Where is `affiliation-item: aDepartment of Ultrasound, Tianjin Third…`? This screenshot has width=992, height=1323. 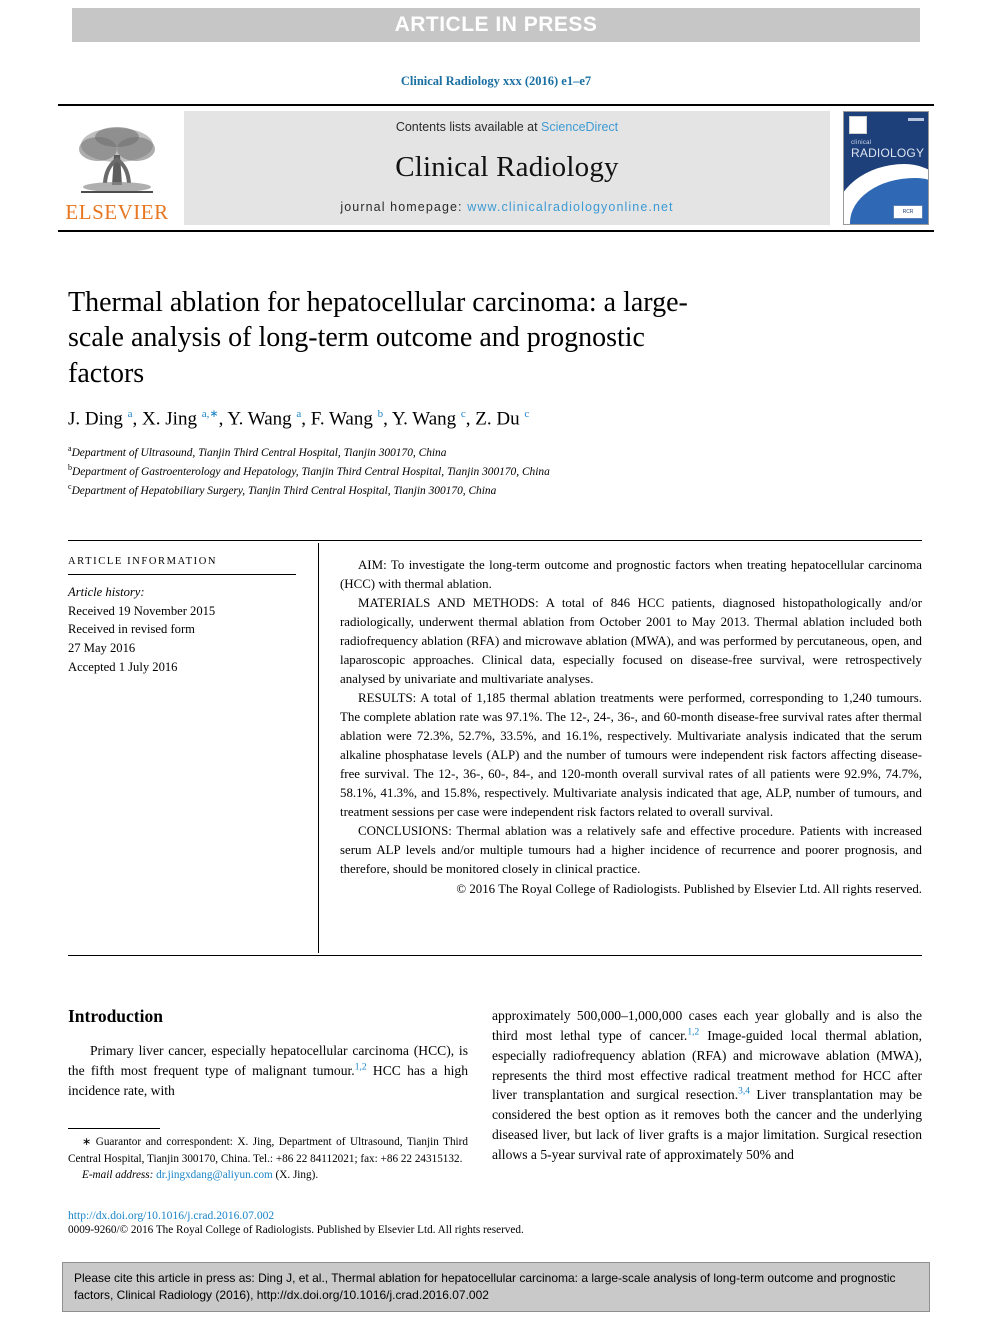 affiliation-item: aDepartment of Ultrasound, Tianjin Third… is located at coordinates (388, 452).